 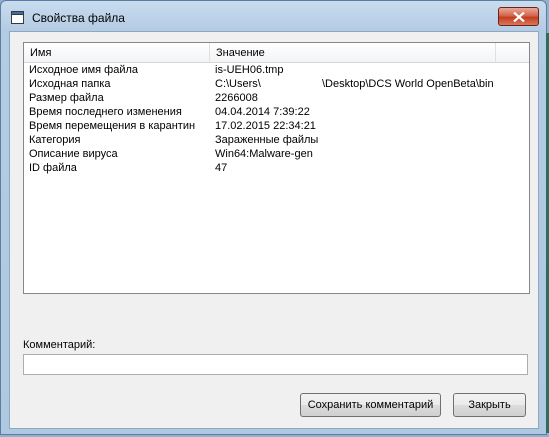 I want to click on close-icon, so click(x=519, y=17).